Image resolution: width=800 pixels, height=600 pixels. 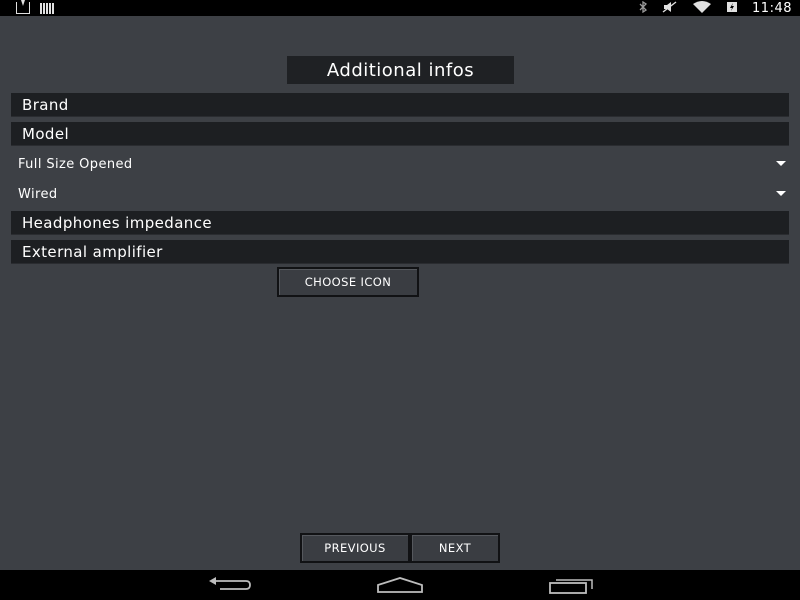 What do you see at coordinates (400, 105) in the screenshot?
I see `brand-field: Brand` at bounding box center [400, 105].